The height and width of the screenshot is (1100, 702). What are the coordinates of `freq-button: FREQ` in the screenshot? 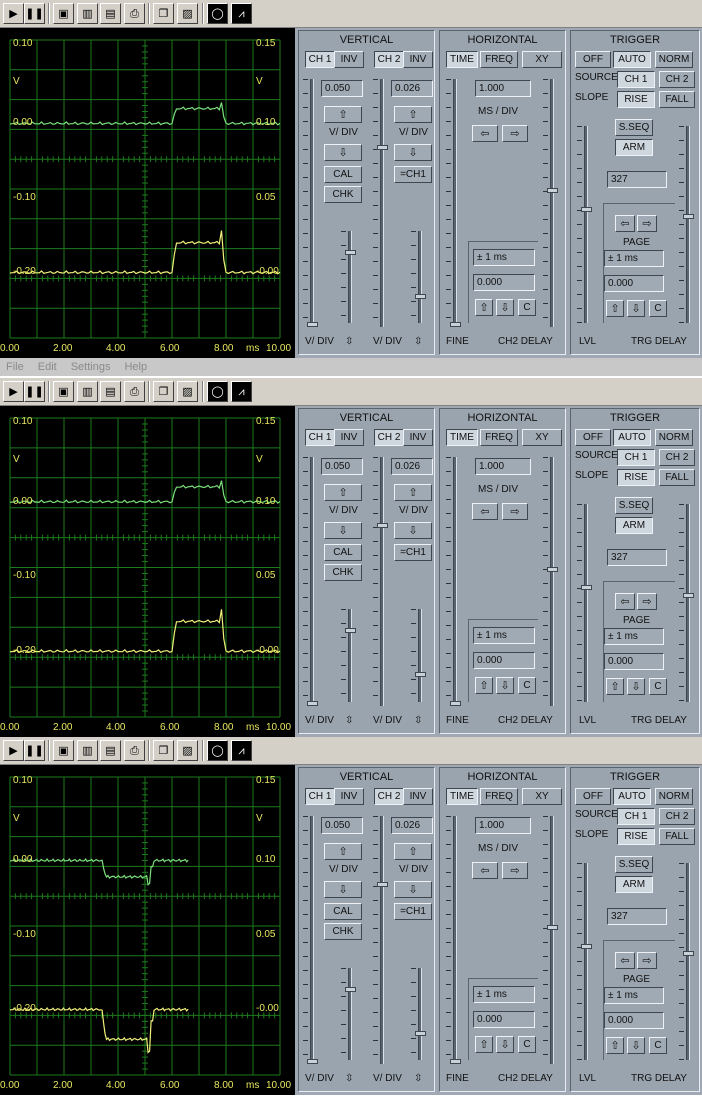 It's located at (499, 59).